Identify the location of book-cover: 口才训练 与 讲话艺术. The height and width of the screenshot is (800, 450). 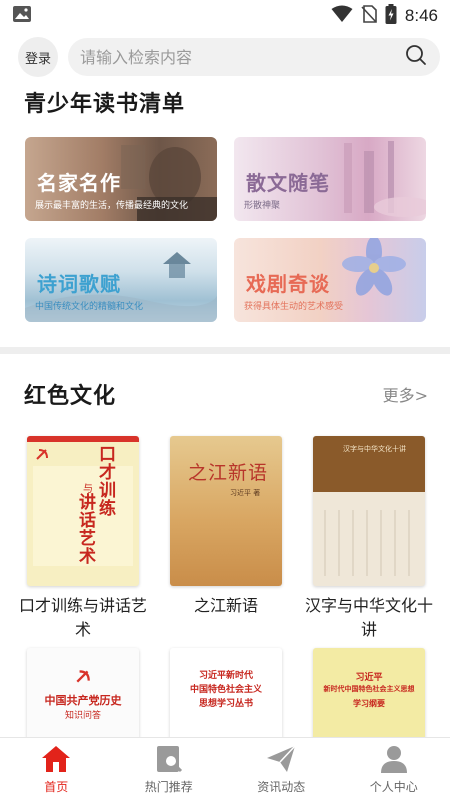
(83, 511).